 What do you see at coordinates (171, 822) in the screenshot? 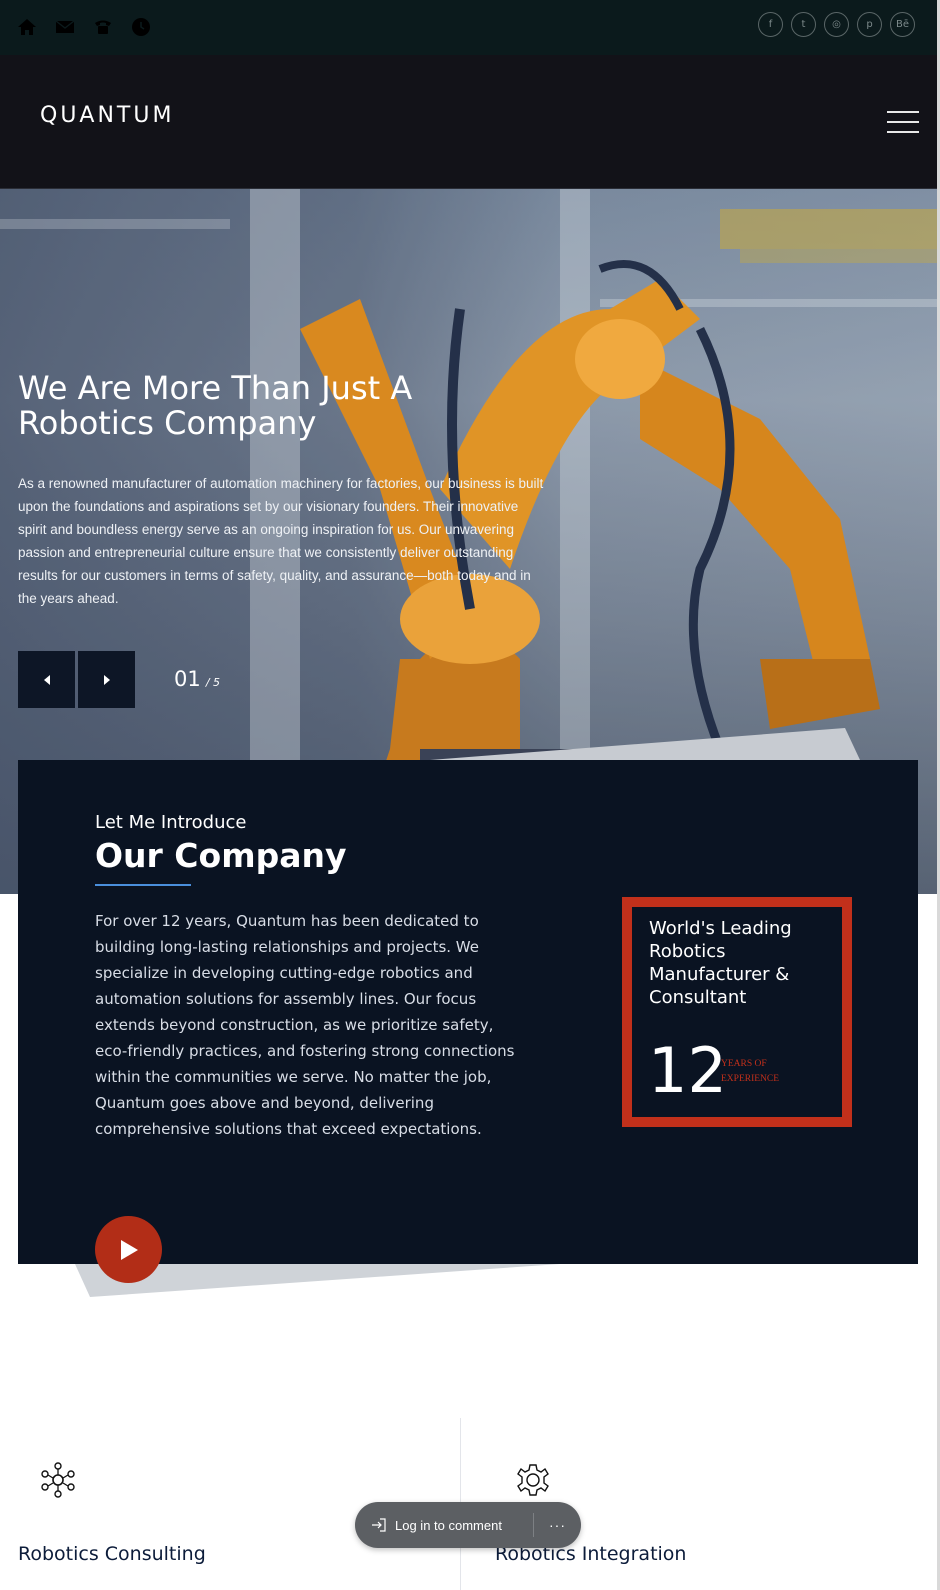
I see `intro-kicker: Let Me Introduce` at bounding box center [171, 822].